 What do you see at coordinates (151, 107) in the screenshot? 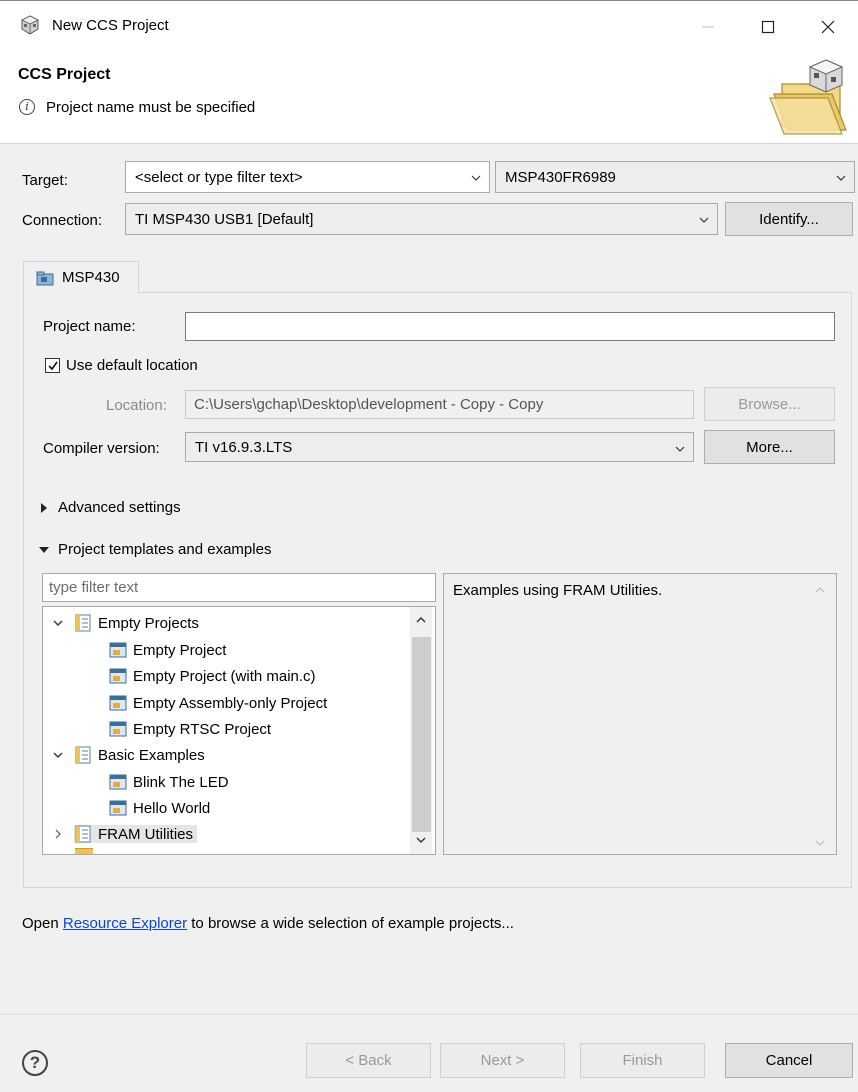
I see `status-message: Project name must be specified` at bounding box center [151, 107].